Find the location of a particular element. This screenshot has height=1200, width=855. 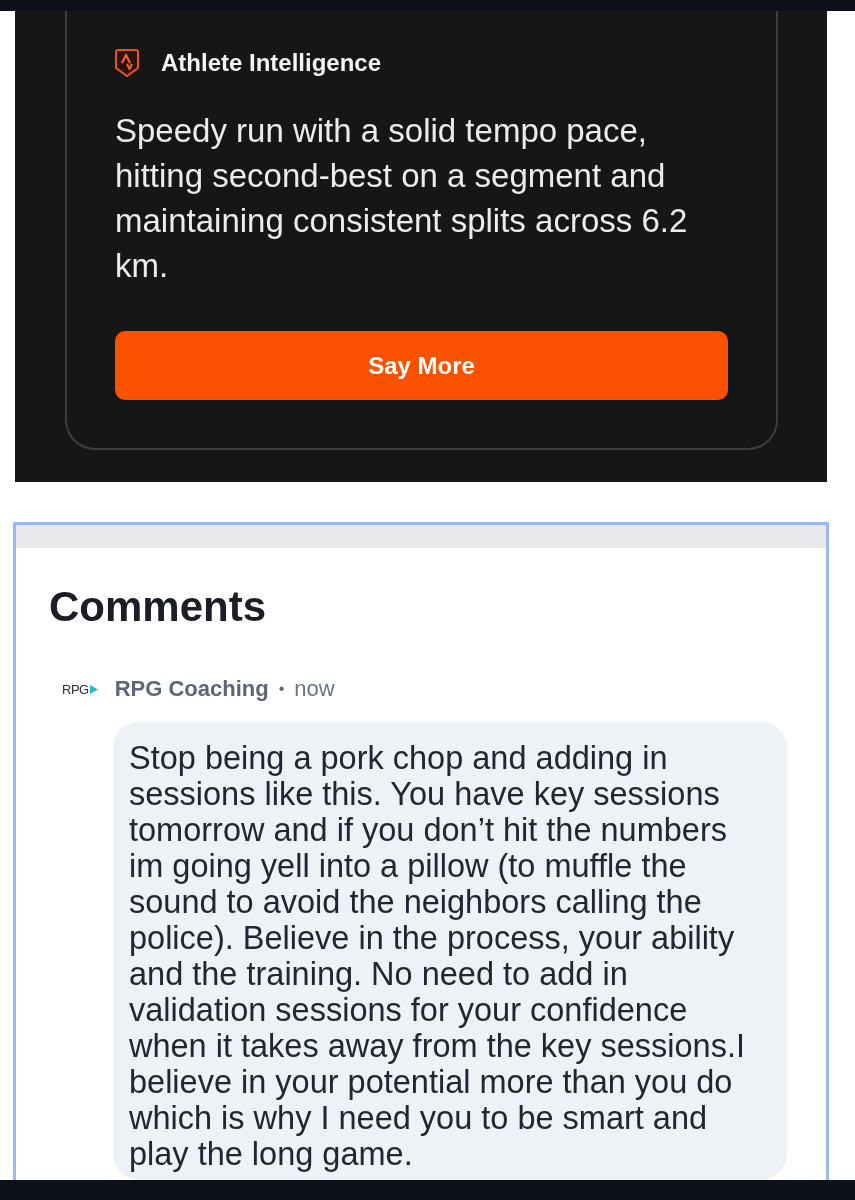

author-name: RPG Coaching is located at coordinates (191, 689).